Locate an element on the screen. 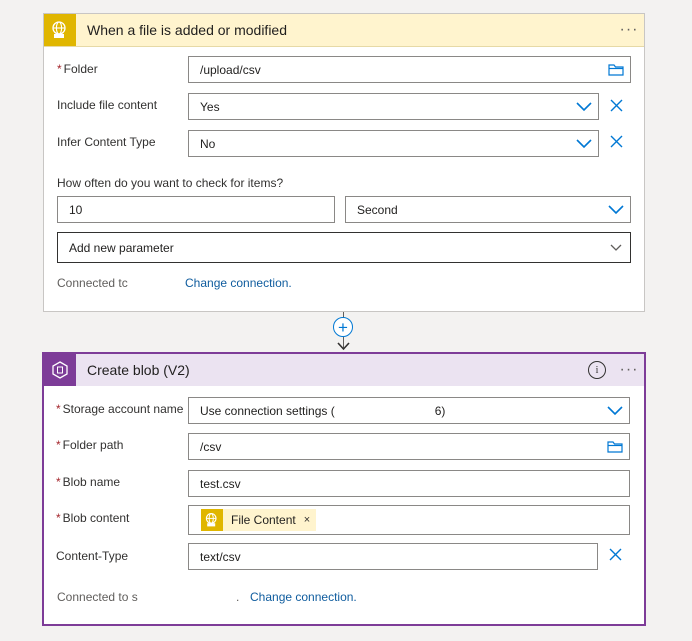 The height and width of the screenshot is (641, 692). include-content-label: Include file content is located at coordinates (107, 105).